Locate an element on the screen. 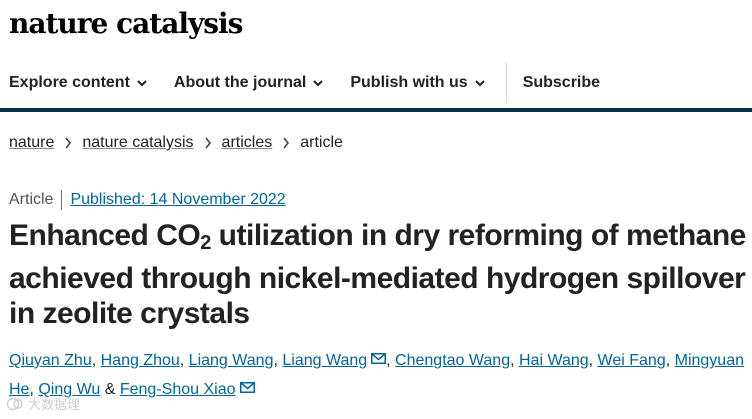  breadcrumb: nature nature catalysis articles article is located at coordinates (176, 143).